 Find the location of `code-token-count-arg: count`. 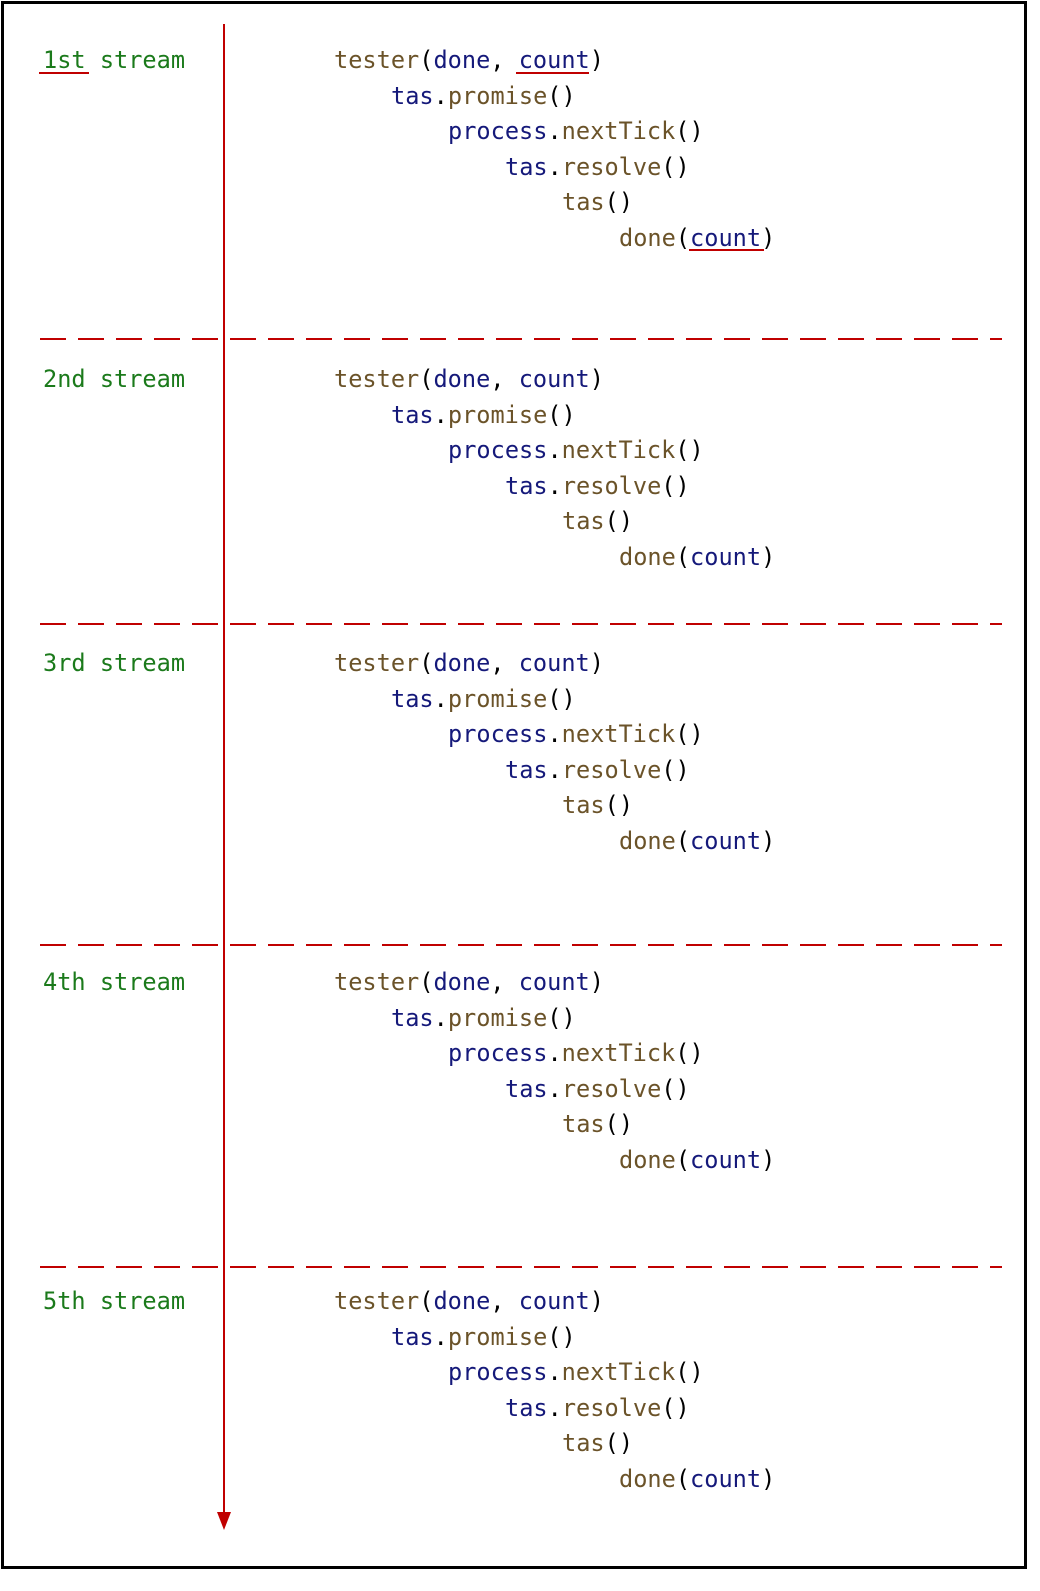

code-token-count-arg: count is located at coordinates (554, 982).